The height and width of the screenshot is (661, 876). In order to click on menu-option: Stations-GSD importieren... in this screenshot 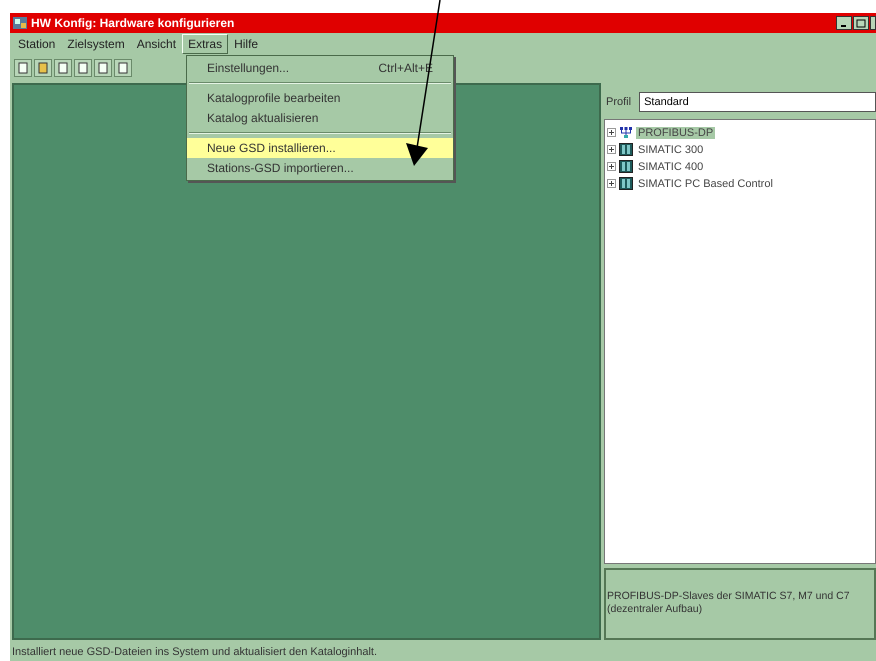, I will do `click(320, 168)`.